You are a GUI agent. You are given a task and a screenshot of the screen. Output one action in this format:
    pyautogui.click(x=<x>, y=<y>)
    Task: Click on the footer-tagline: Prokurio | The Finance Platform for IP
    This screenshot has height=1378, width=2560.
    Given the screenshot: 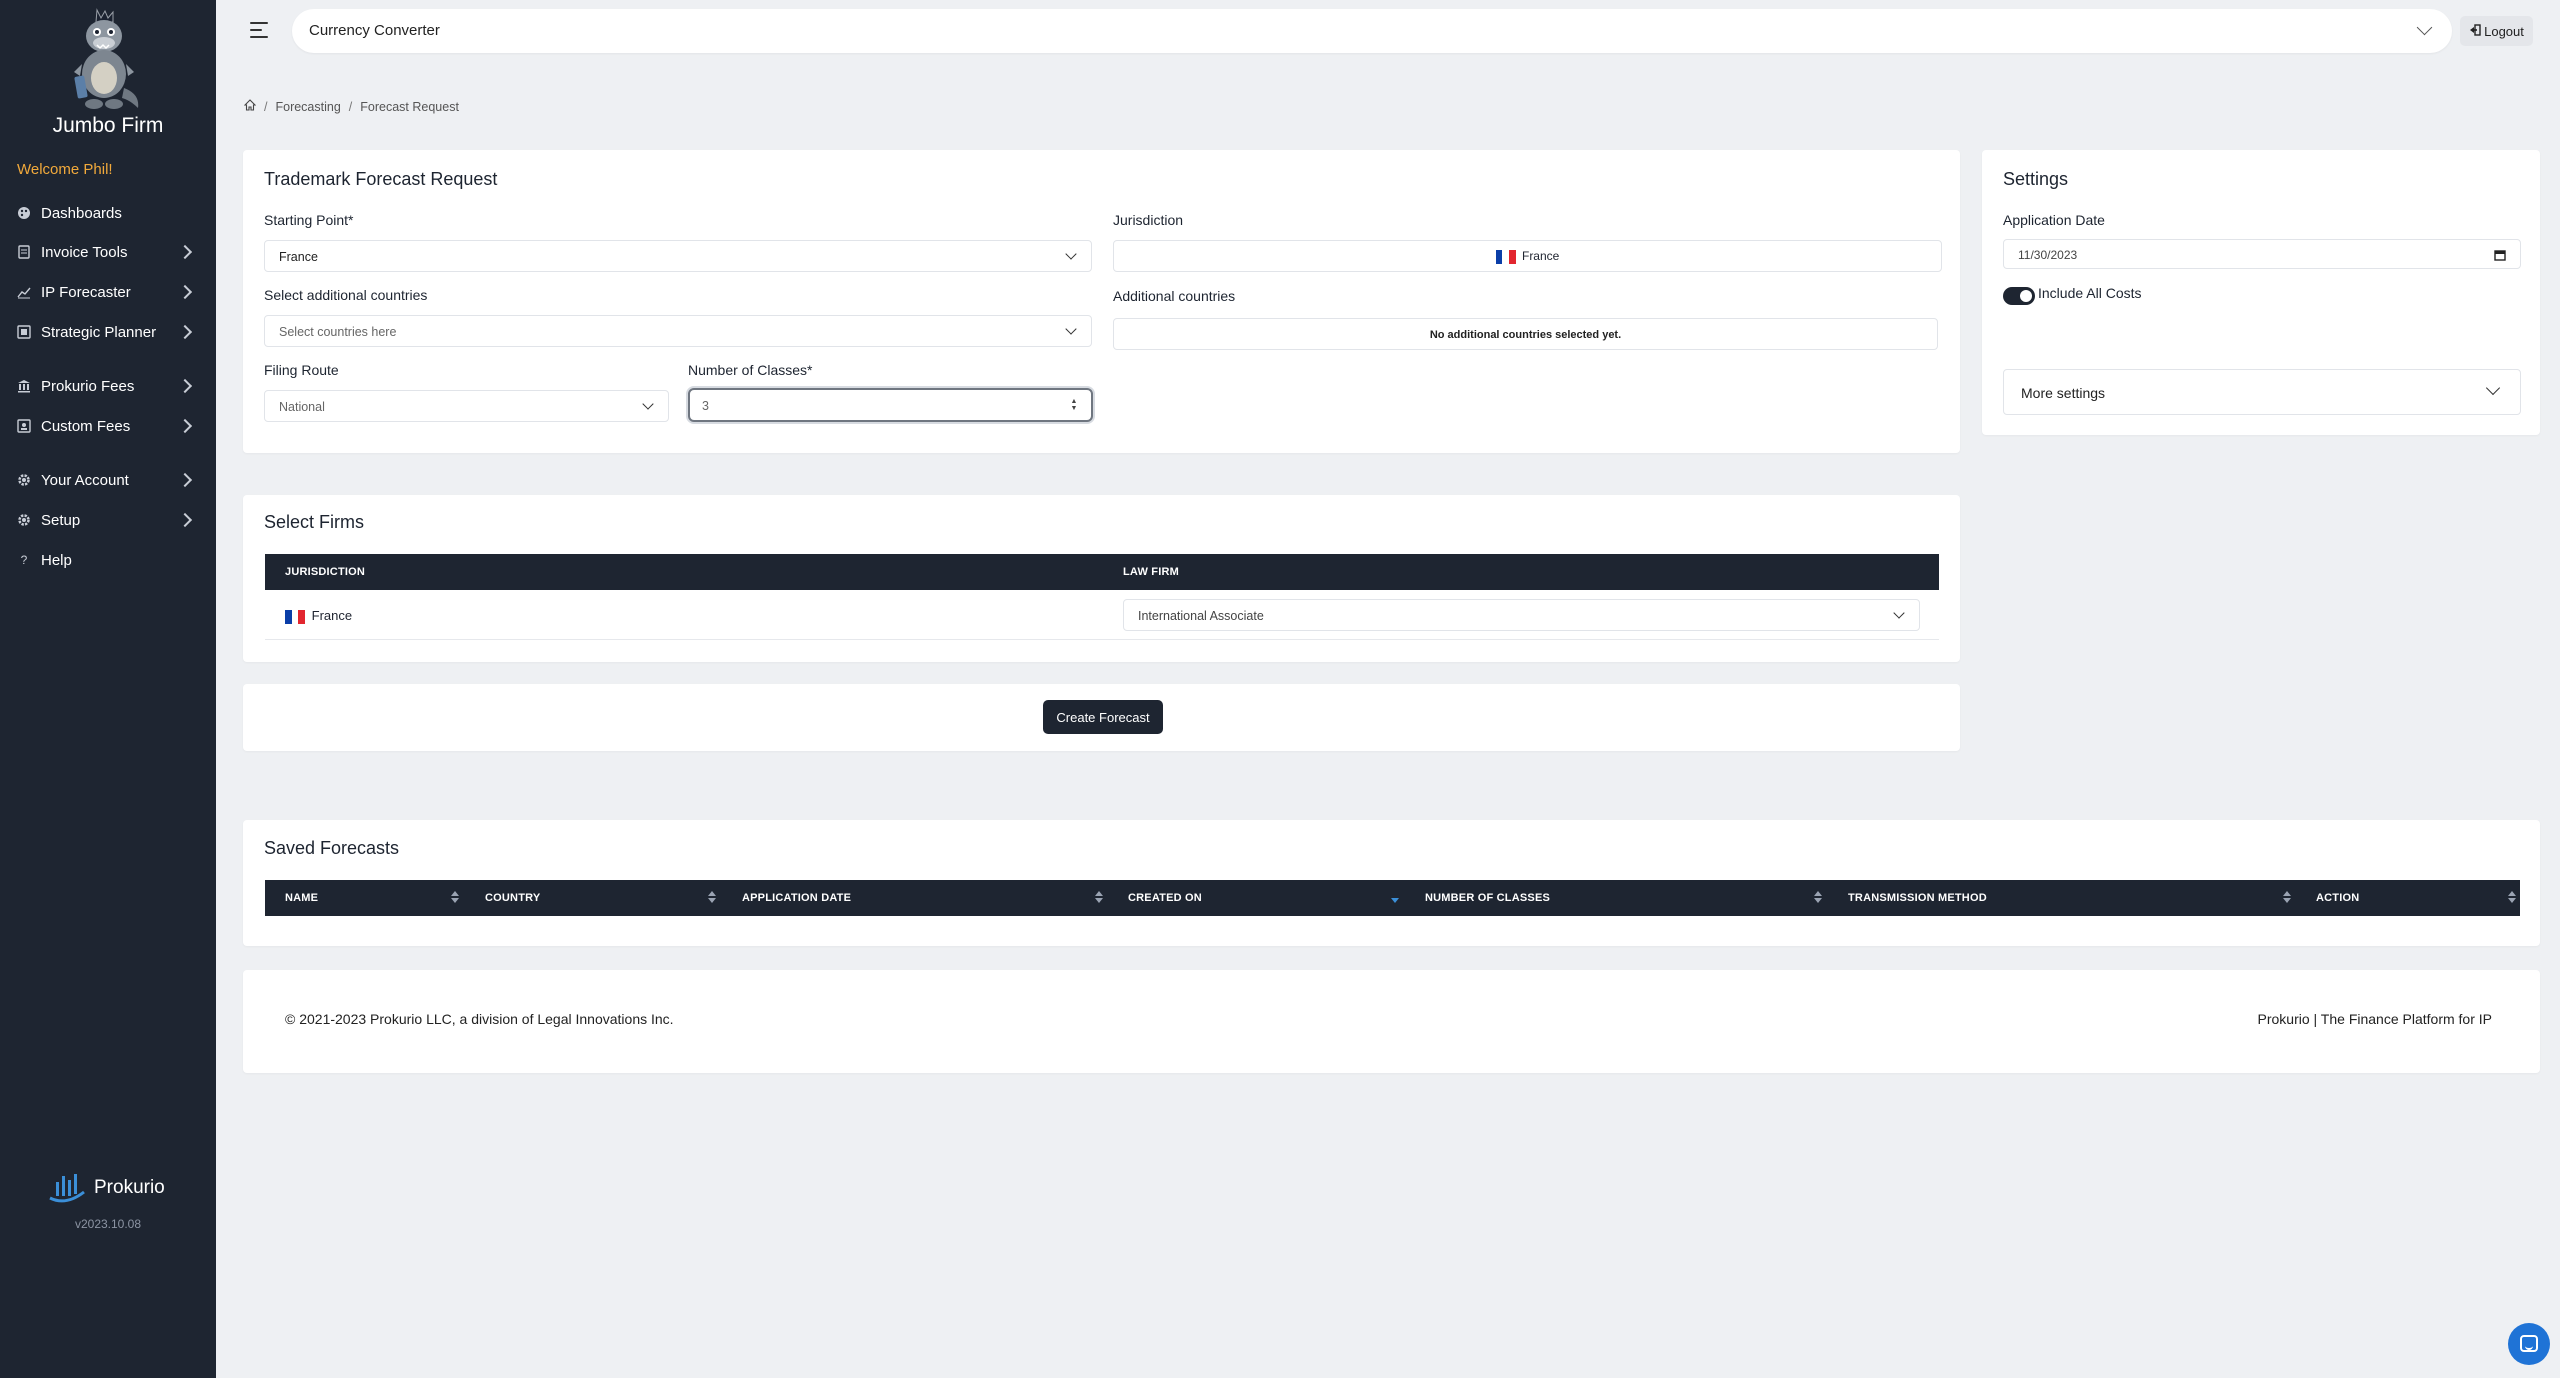 What is the action you would take?
    pyautogui.click(x=2374, y=1019)
    